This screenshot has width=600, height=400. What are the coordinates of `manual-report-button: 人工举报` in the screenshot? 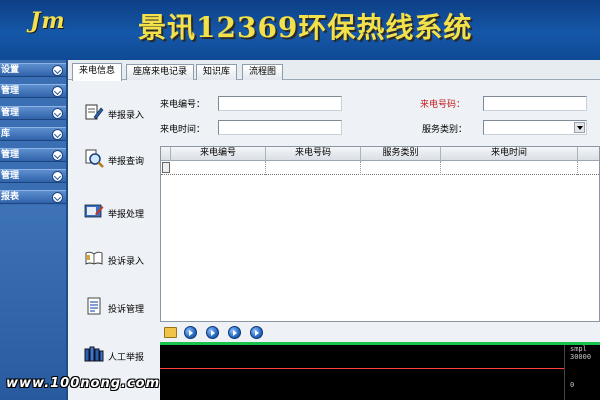 It's located at (124, 356).